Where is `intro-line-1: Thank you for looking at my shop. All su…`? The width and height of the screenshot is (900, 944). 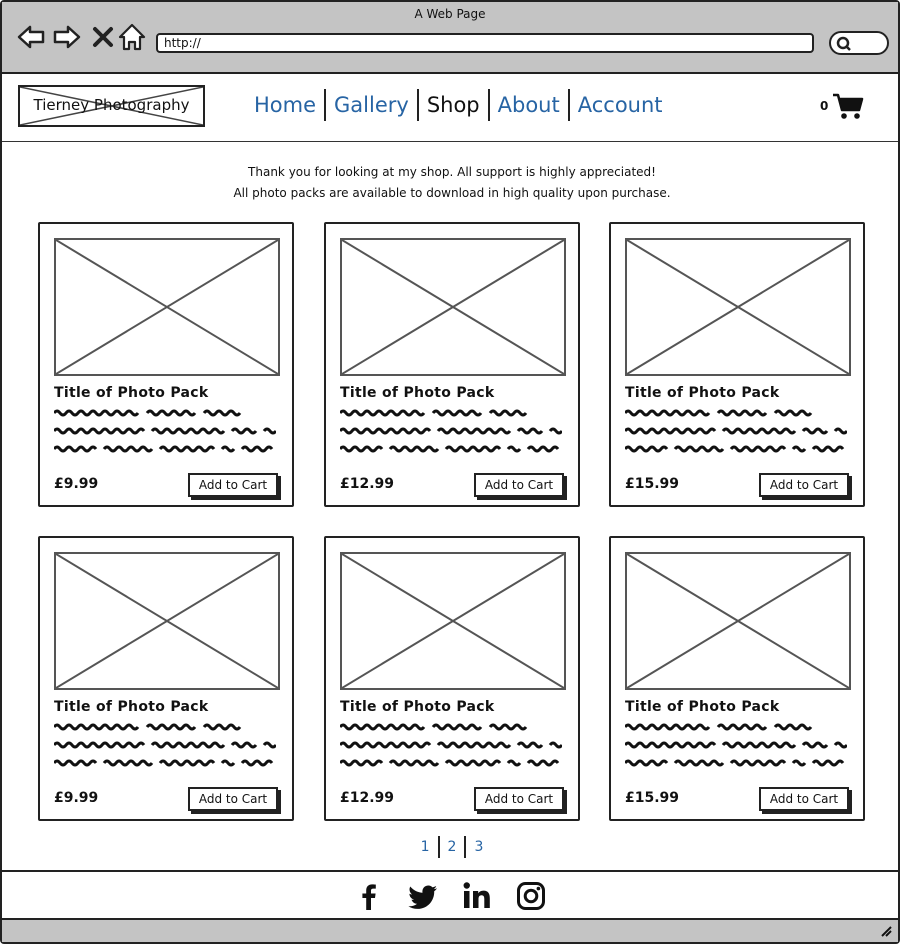 intro-line-1: Thank you for looking at my shop. All su… is located at coordinates (452, 172).